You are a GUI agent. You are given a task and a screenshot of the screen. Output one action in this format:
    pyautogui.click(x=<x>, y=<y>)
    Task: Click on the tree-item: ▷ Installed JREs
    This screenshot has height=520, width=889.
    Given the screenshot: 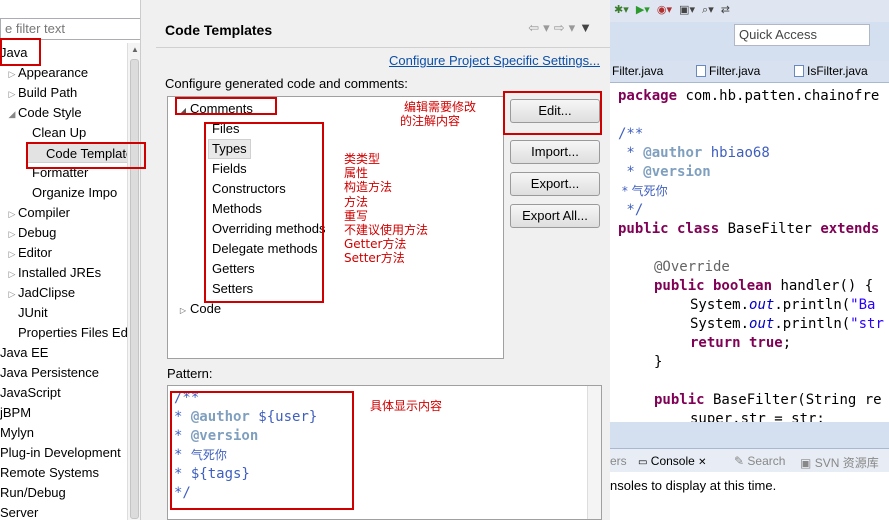 What is the action you would take?
    pyautogui.click(x=64, y=273)
    